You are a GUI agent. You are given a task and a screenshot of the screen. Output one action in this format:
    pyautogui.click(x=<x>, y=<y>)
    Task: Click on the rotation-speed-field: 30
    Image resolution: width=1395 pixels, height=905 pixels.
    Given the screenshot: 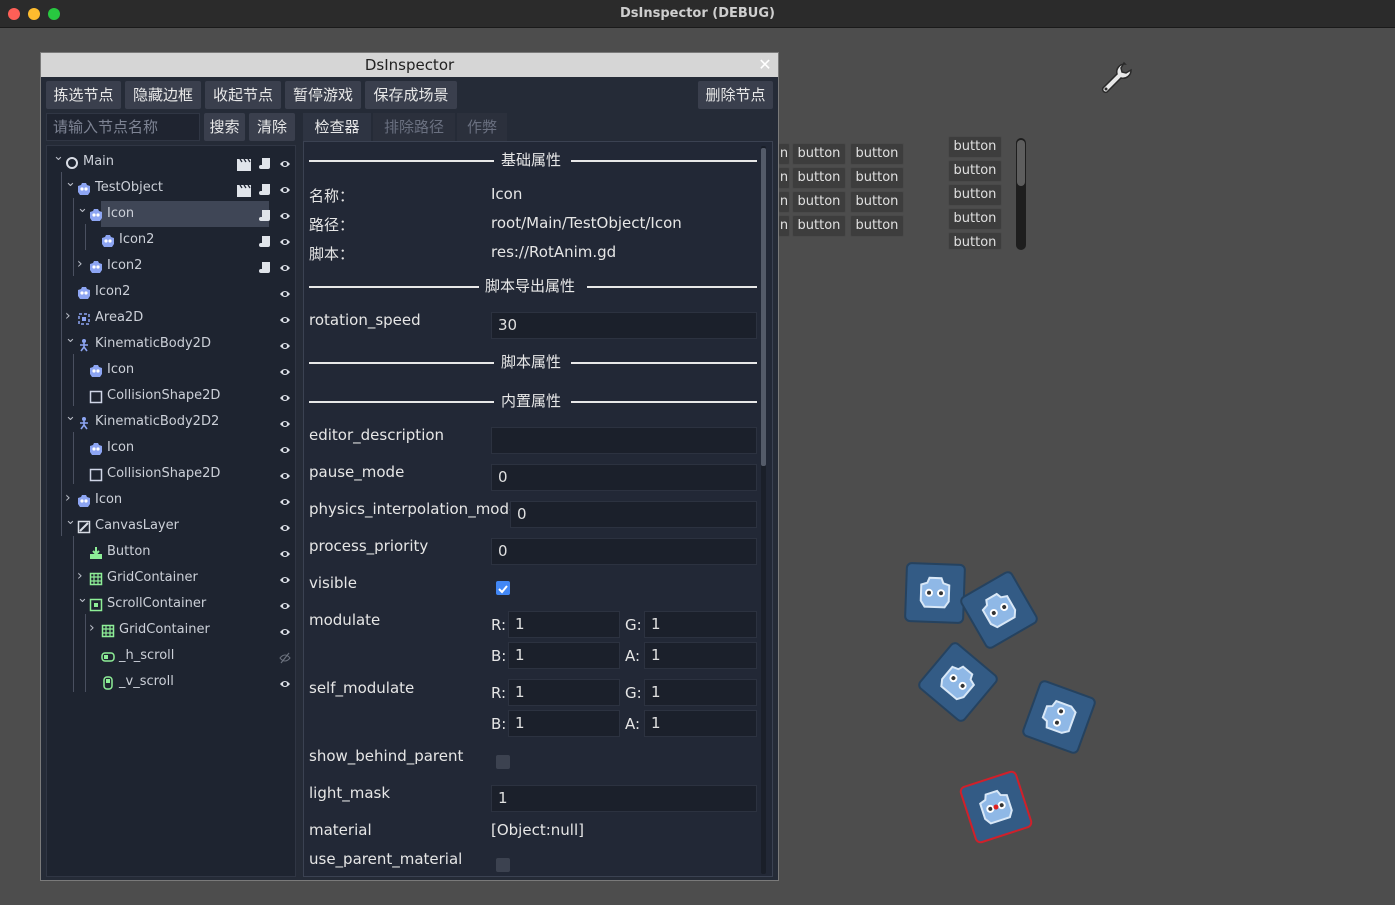 What is the action you would take?
    pyautogui.click(x=624, y=325)
    